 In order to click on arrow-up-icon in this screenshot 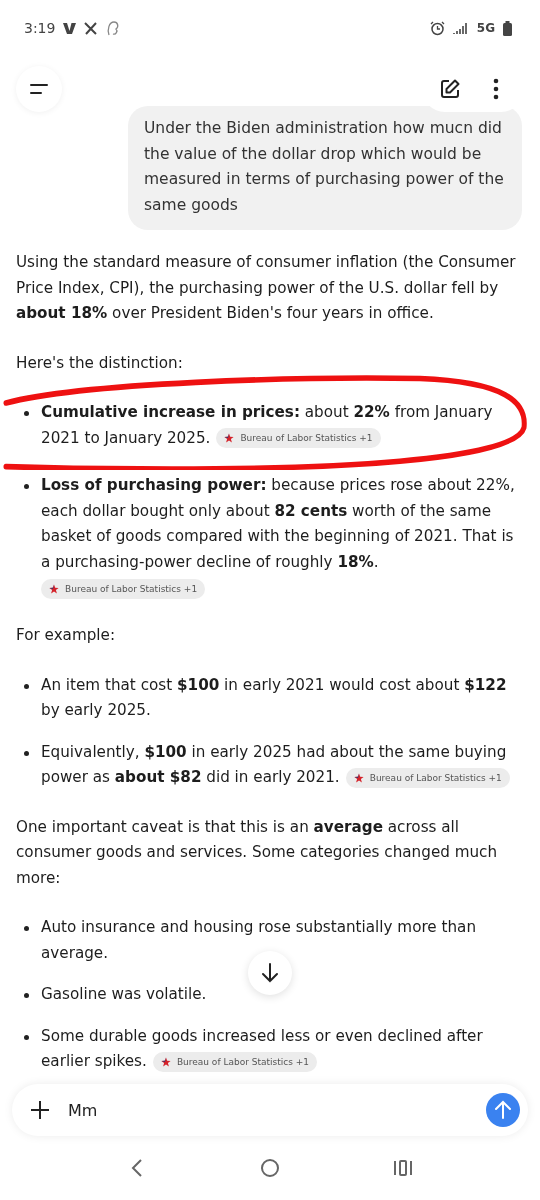, I will do `click(503, 1110)`.